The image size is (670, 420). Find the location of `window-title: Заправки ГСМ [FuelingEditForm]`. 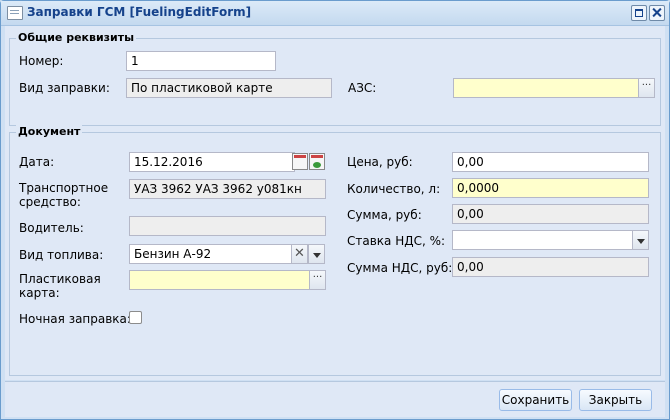

window-title: Заправки ГСМ [FuelingEditForm] is located at coordinates (139, 12).